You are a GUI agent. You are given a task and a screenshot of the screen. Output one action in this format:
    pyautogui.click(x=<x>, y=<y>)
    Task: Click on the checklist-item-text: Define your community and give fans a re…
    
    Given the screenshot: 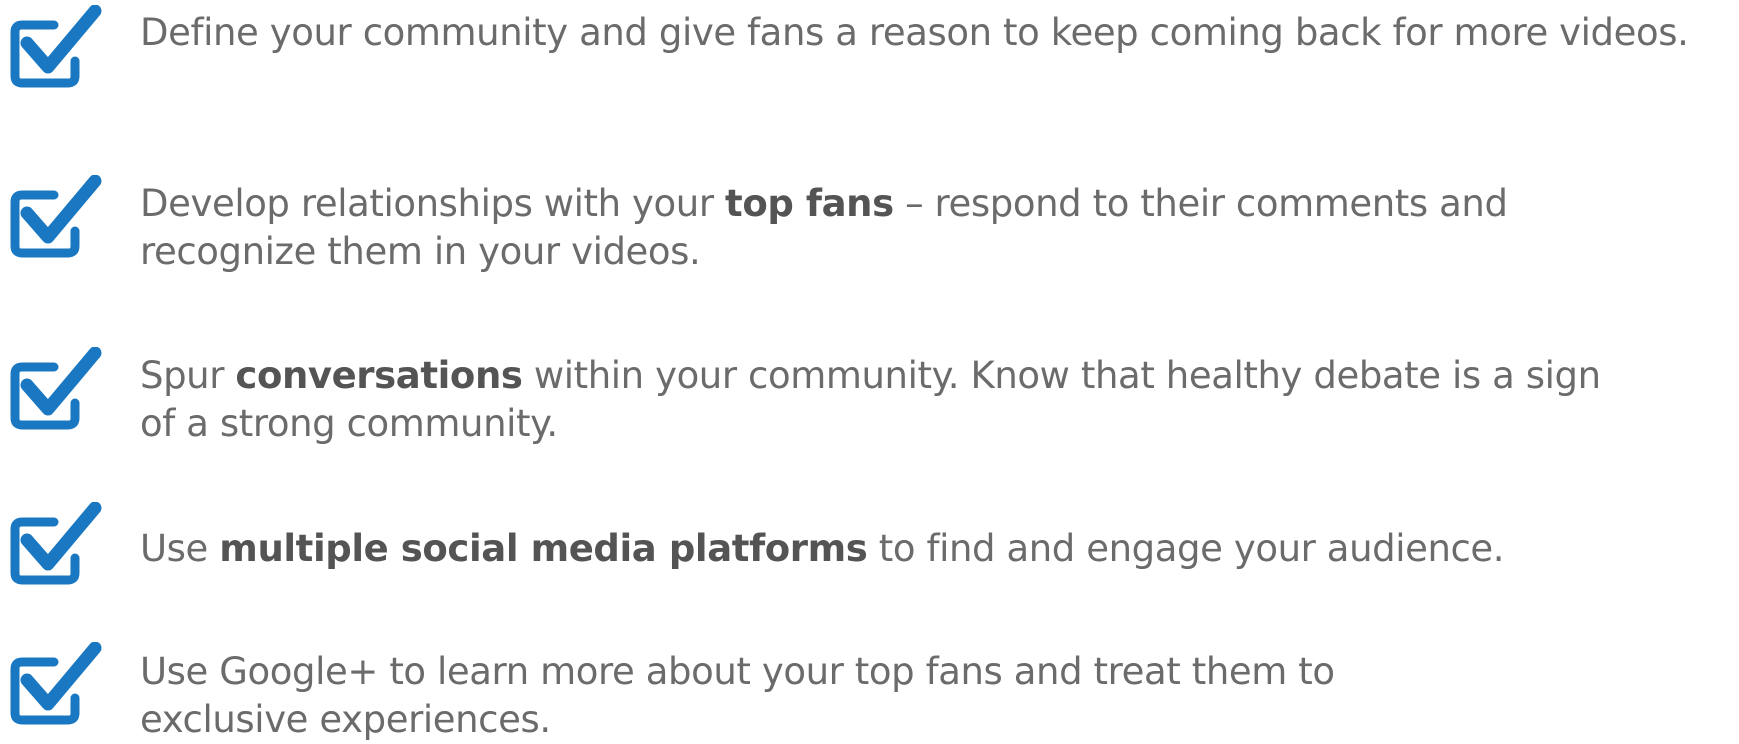 What is the action you would take?
    pyautogui.click(x=914, y=33)
    